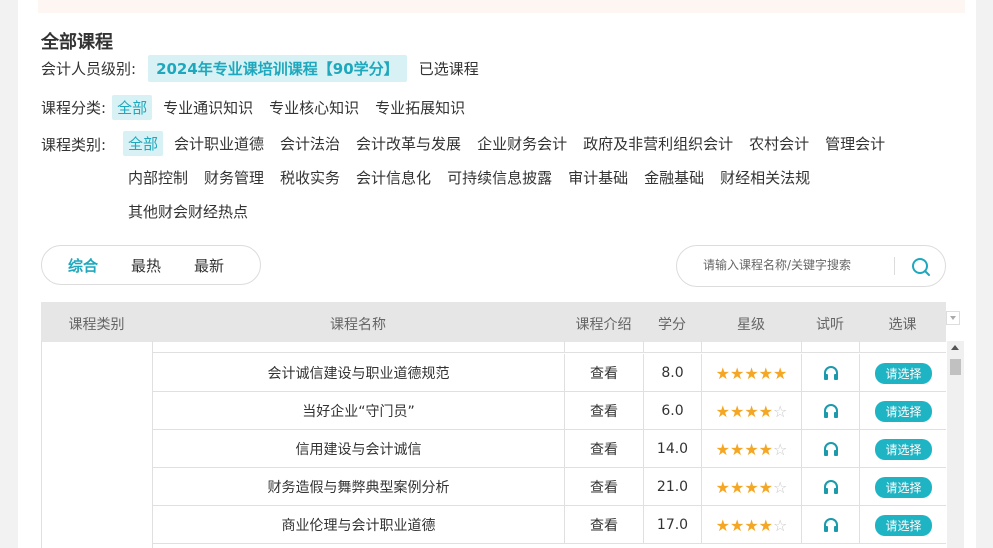  I want to click on type-option-9: 财务管理, so click(234, 177).